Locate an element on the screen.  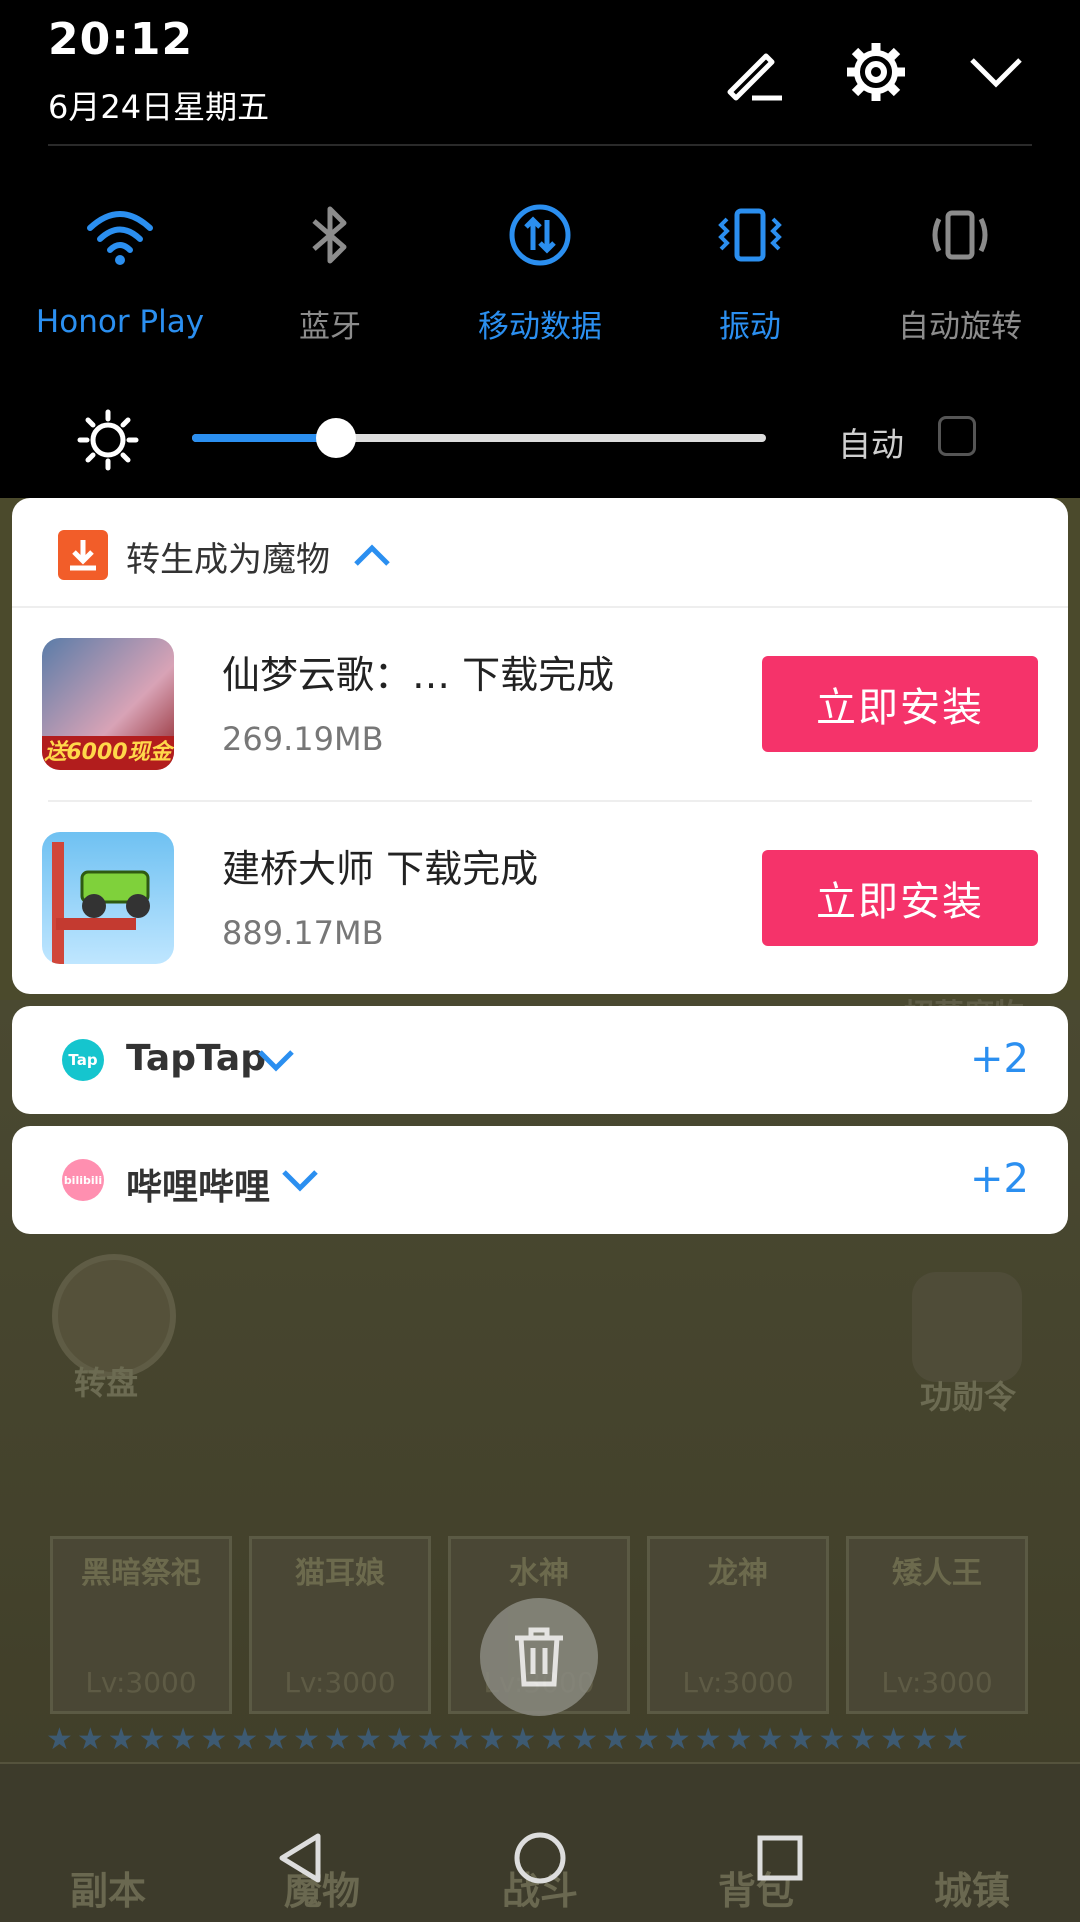
hero-stars: ★★★★★★★★★★★★★★★★★★★★★★★★★★★★★★ is located at coordinates (509, 1737).